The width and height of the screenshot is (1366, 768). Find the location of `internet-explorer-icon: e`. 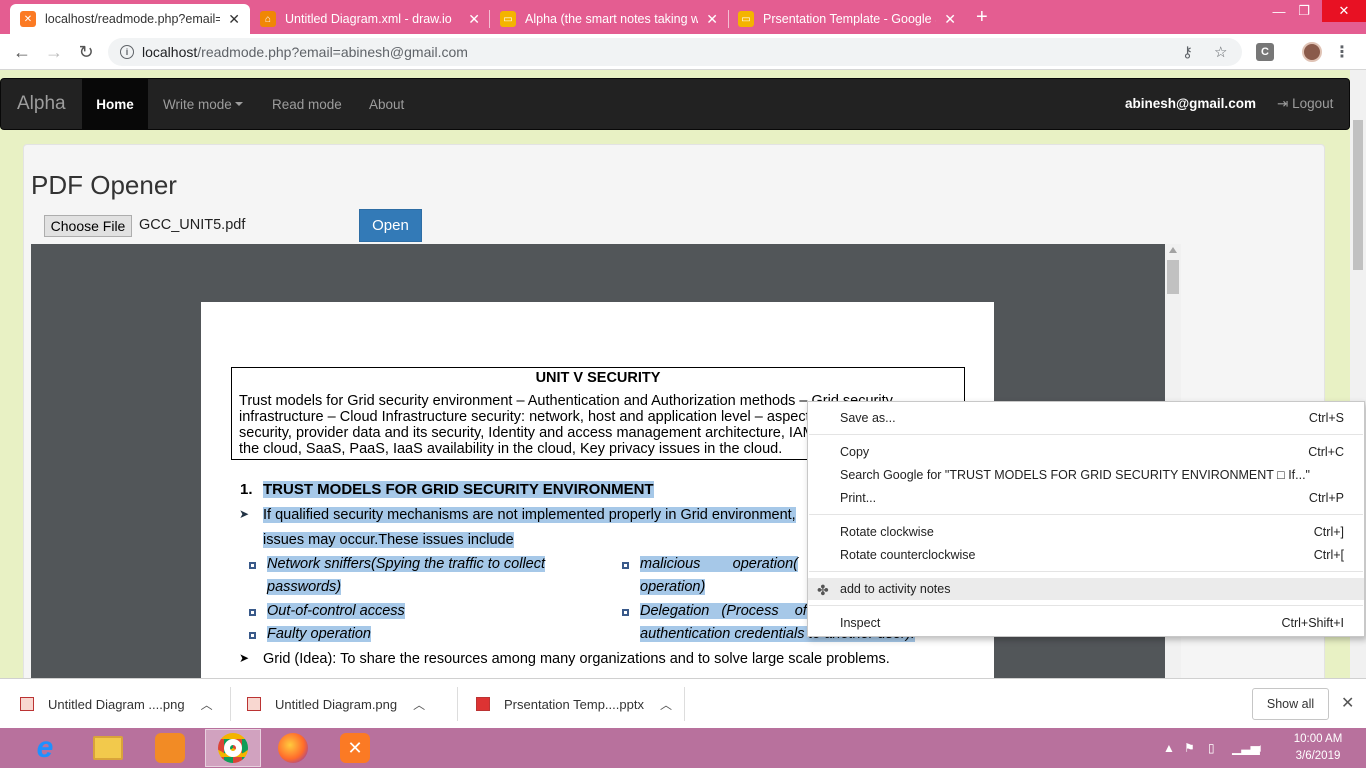

internet-explorer-icon: e is located at coordinates (45, 748).